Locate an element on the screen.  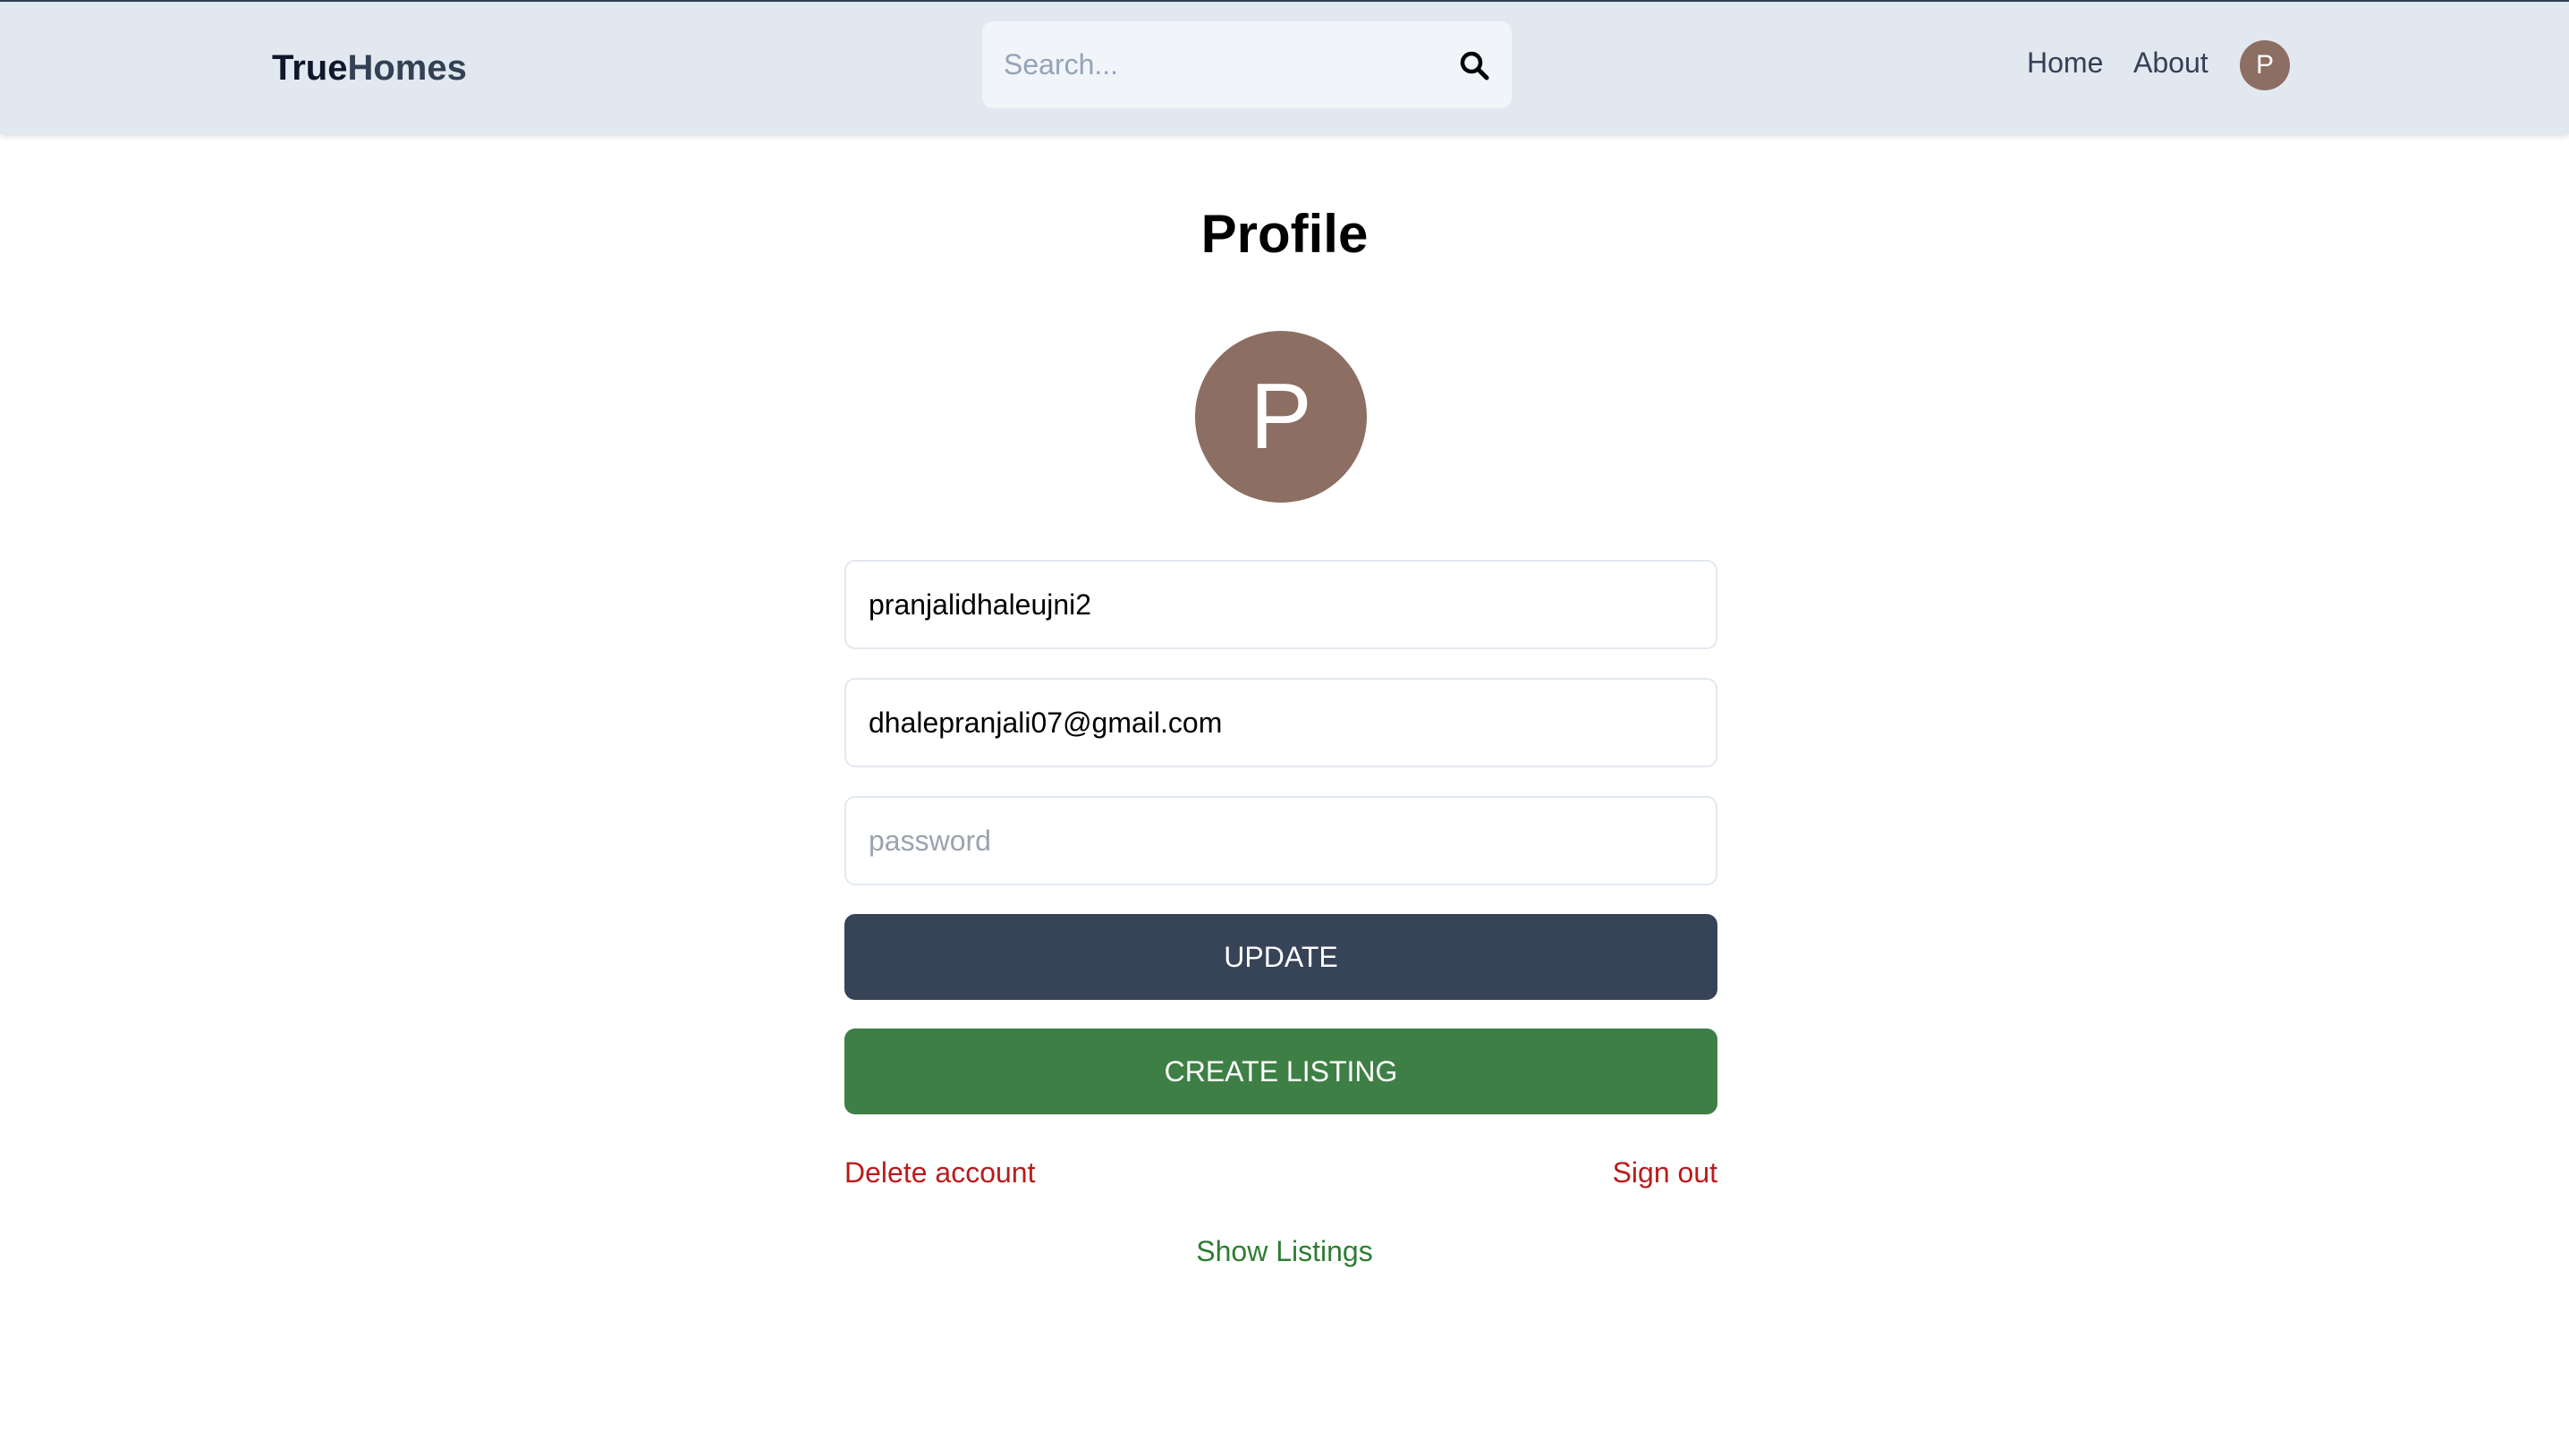
sign-out-link: Sign out is located at coordinates (1665, 1172).